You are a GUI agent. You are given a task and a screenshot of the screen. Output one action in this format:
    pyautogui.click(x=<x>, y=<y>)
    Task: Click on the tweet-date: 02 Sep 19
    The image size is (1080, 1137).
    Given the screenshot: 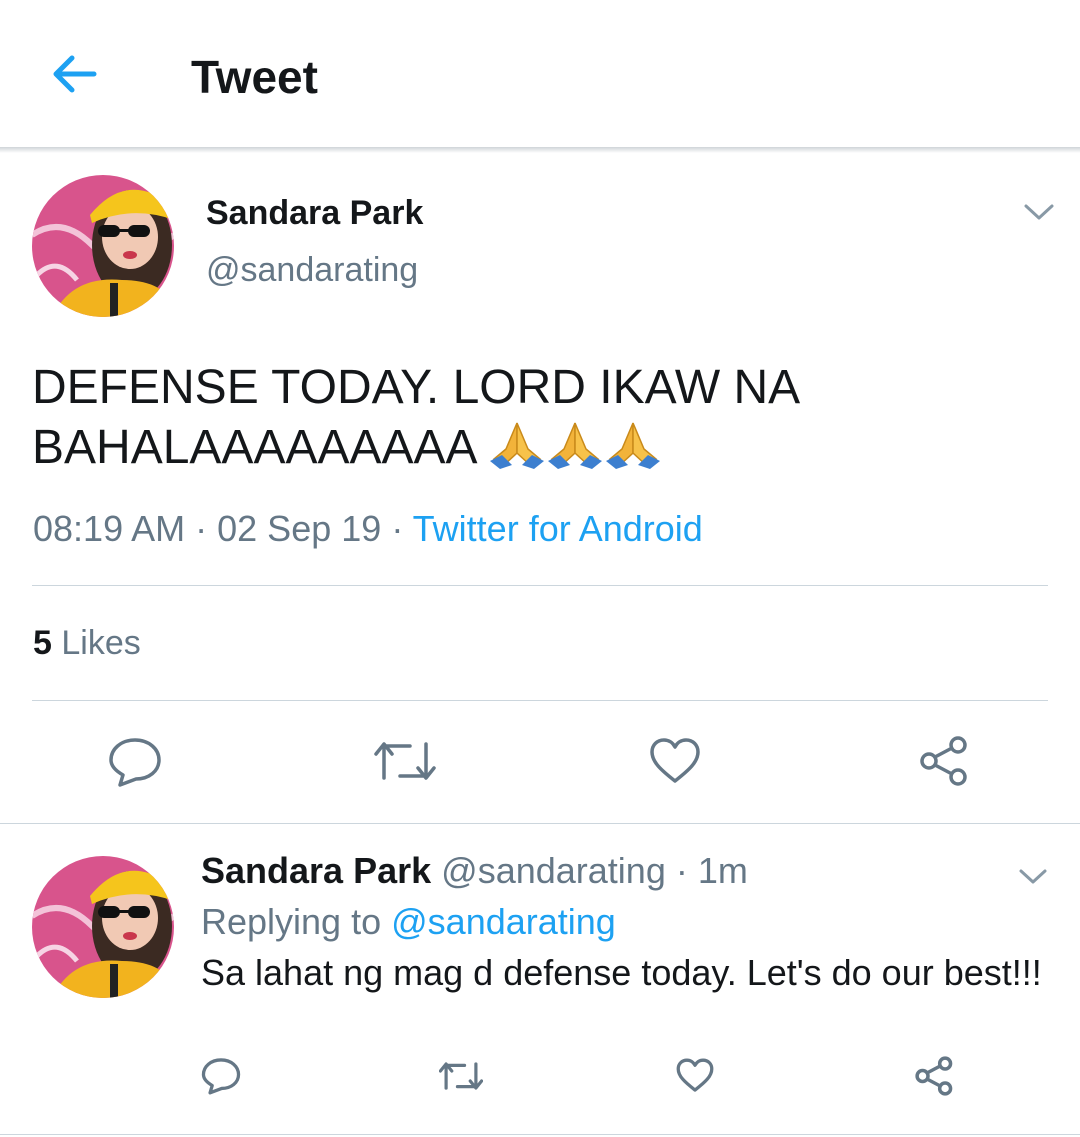 What is the action you would take?
    pyautogui.click(x=299, y=528)
    